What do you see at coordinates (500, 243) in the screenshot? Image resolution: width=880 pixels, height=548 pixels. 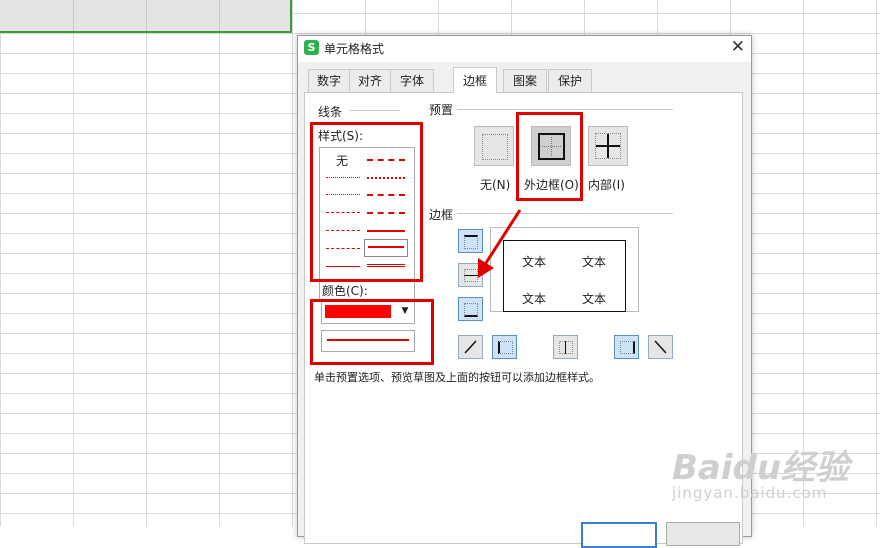 I see `annotation-arrow-icon` at bounding box center [500, 243].